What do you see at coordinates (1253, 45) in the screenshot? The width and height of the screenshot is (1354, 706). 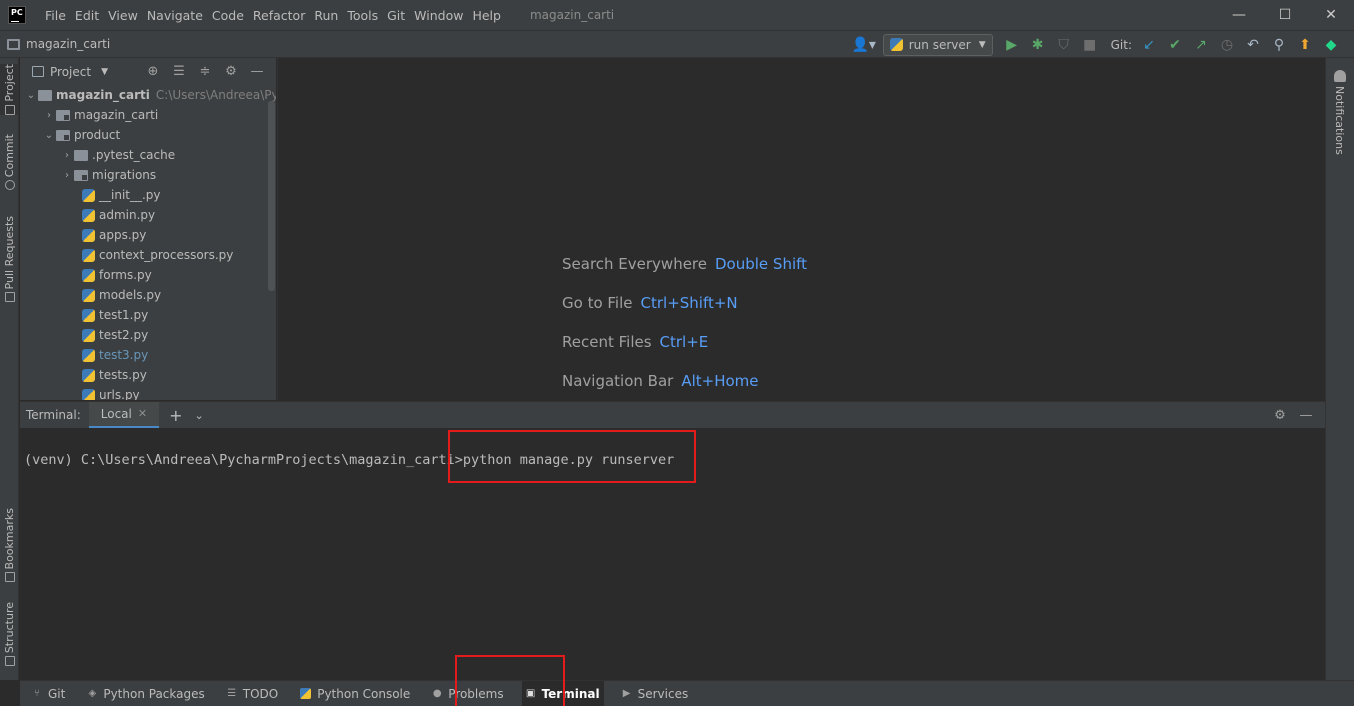 I see `rollback-icon: ↶` at bounding box center [1253, 45].